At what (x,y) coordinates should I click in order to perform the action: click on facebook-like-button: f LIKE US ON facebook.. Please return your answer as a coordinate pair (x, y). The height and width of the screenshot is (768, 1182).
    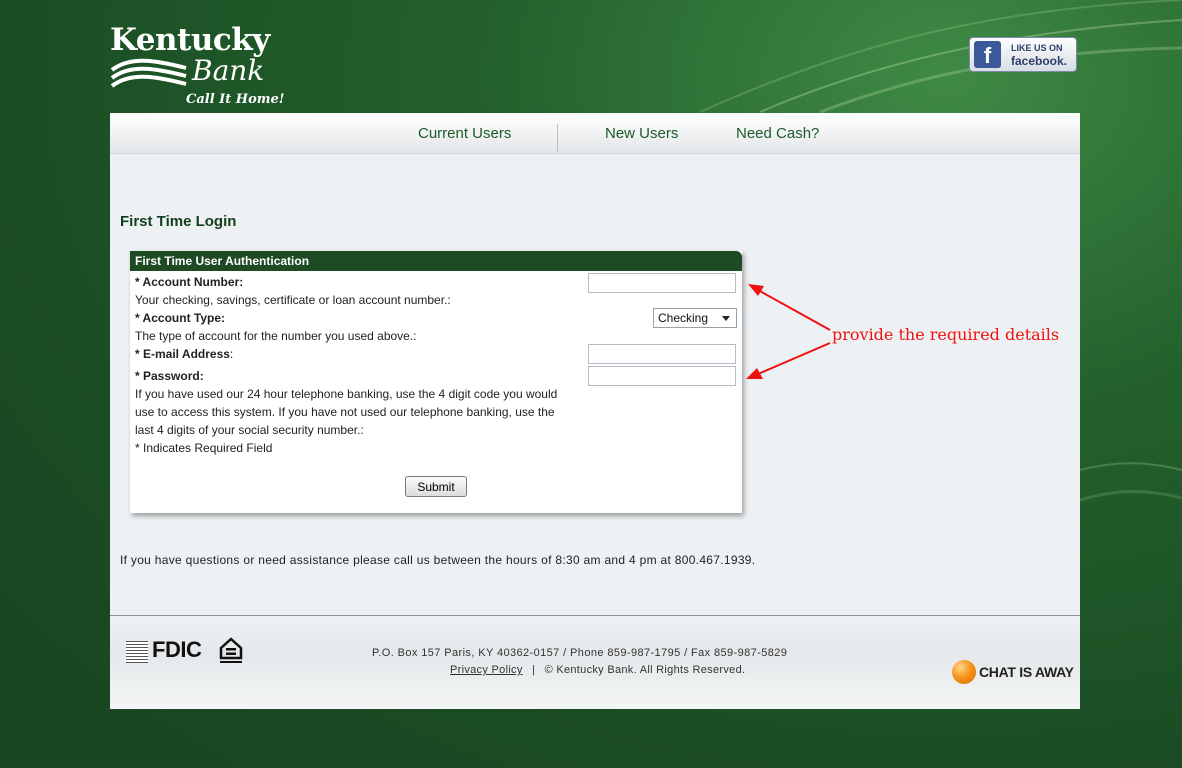
    Looking at the image, I should click on (1023, 54).